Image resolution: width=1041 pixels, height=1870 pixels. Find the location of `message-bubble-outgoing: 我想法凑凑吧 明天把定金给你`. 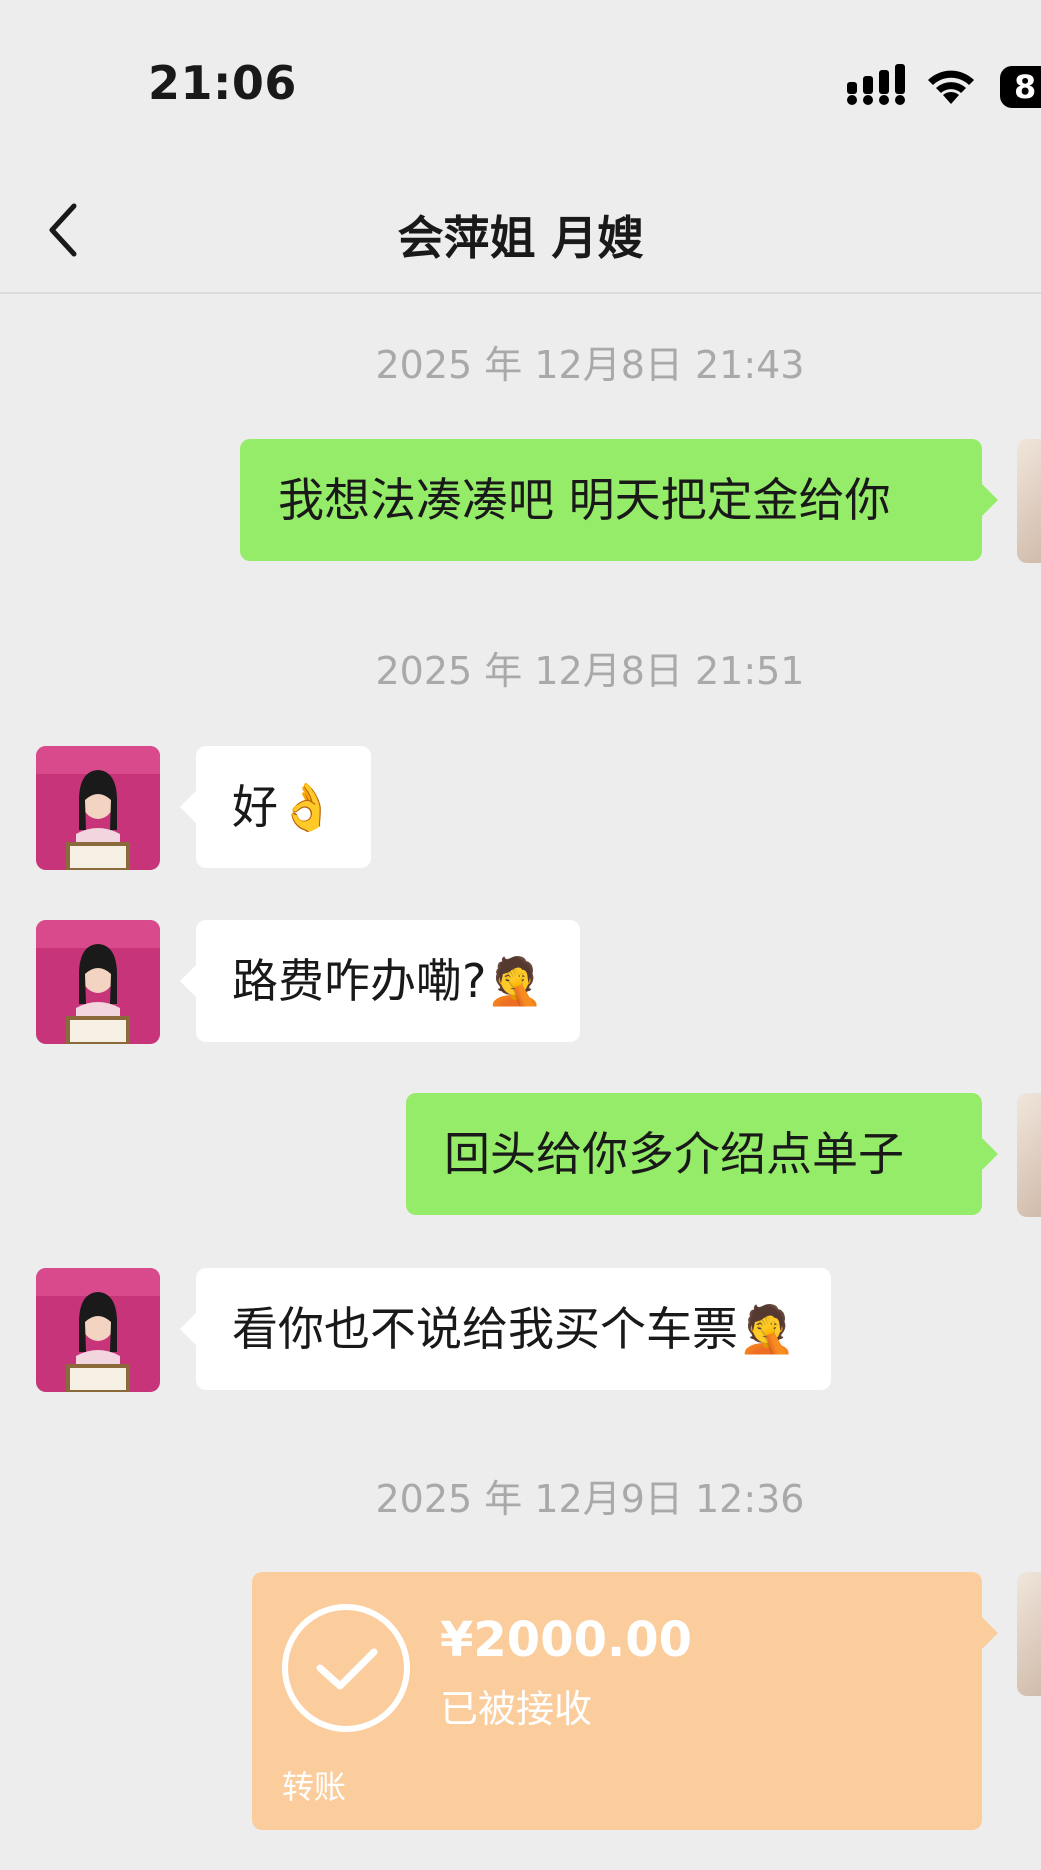

message-bubble-outgoing: 我想法凑凑吧 明天把定金给你 is located at coordinates (619, 500).